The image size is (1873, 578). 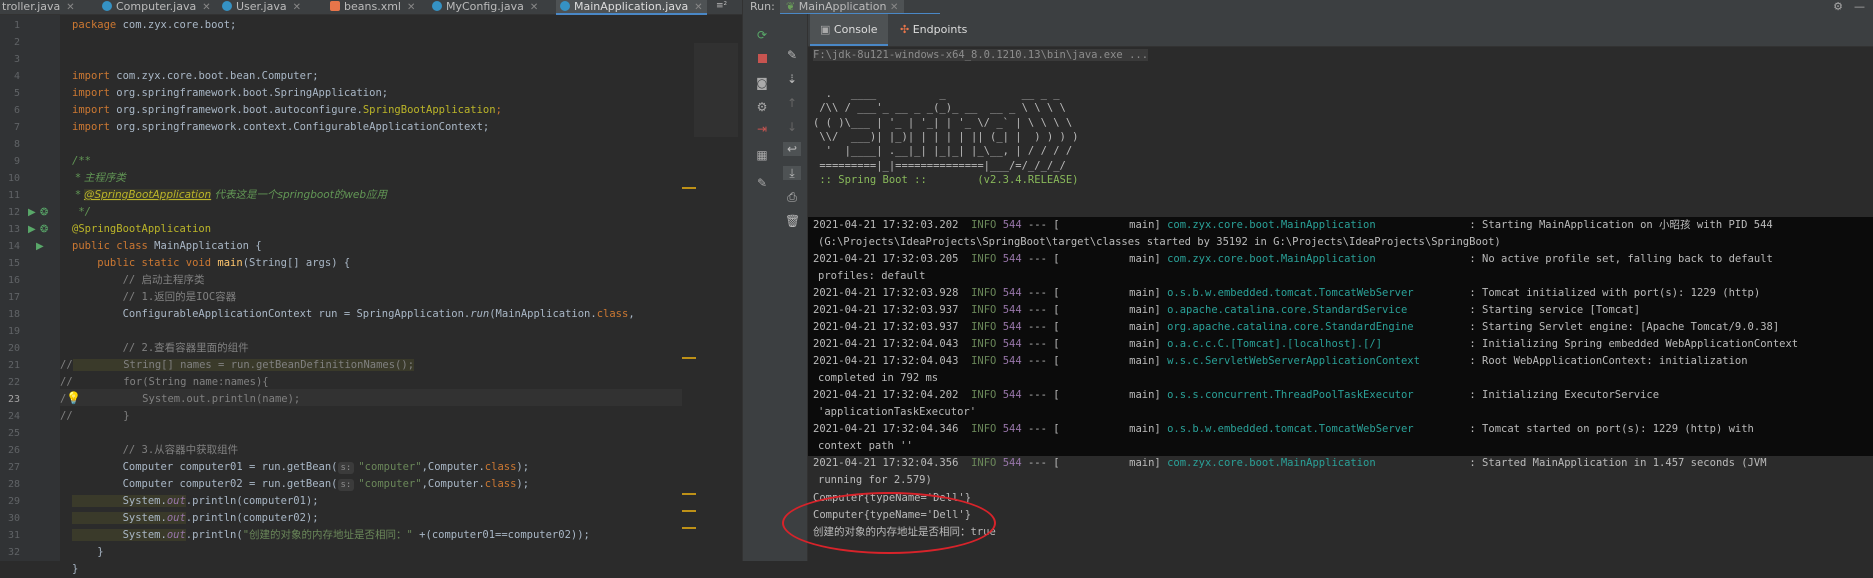 I want to click on tab-label: MainApplication.java, so click(x=631, y=6).